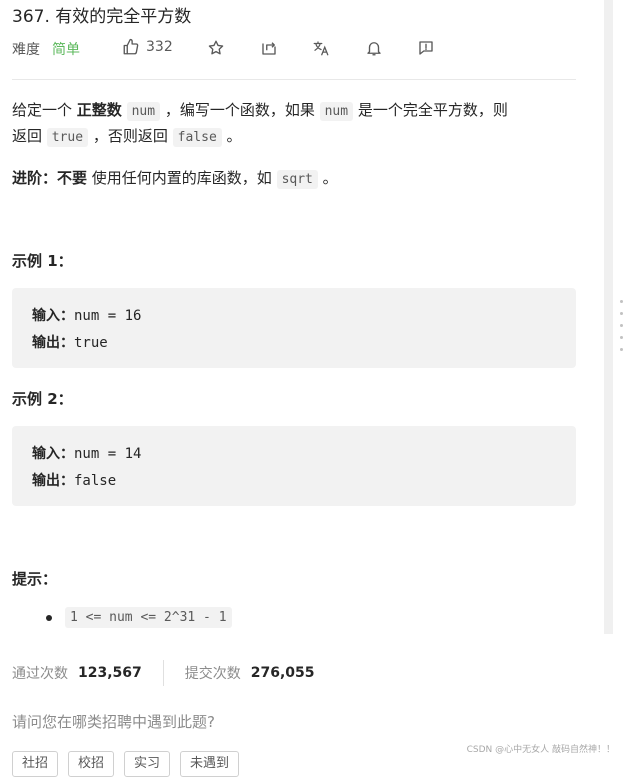 The width and height of the screenshot is (627, 777). I want to click on advanced-note: 进阶：不要 使用任何内置的库函数，如 sqrt 。, so click(175, 179).